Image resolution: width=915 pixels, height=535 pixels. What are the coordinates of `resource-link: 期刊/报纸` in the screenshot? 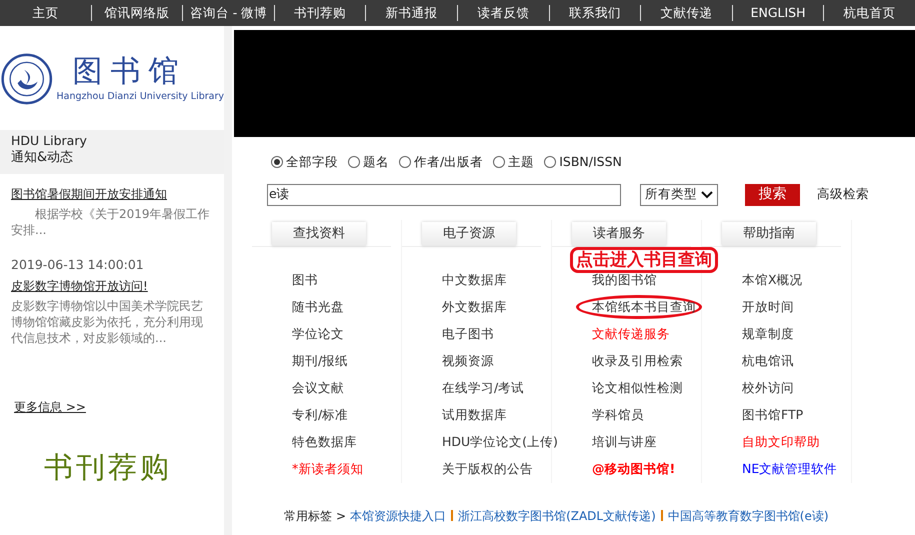 It's located at (320, 361).